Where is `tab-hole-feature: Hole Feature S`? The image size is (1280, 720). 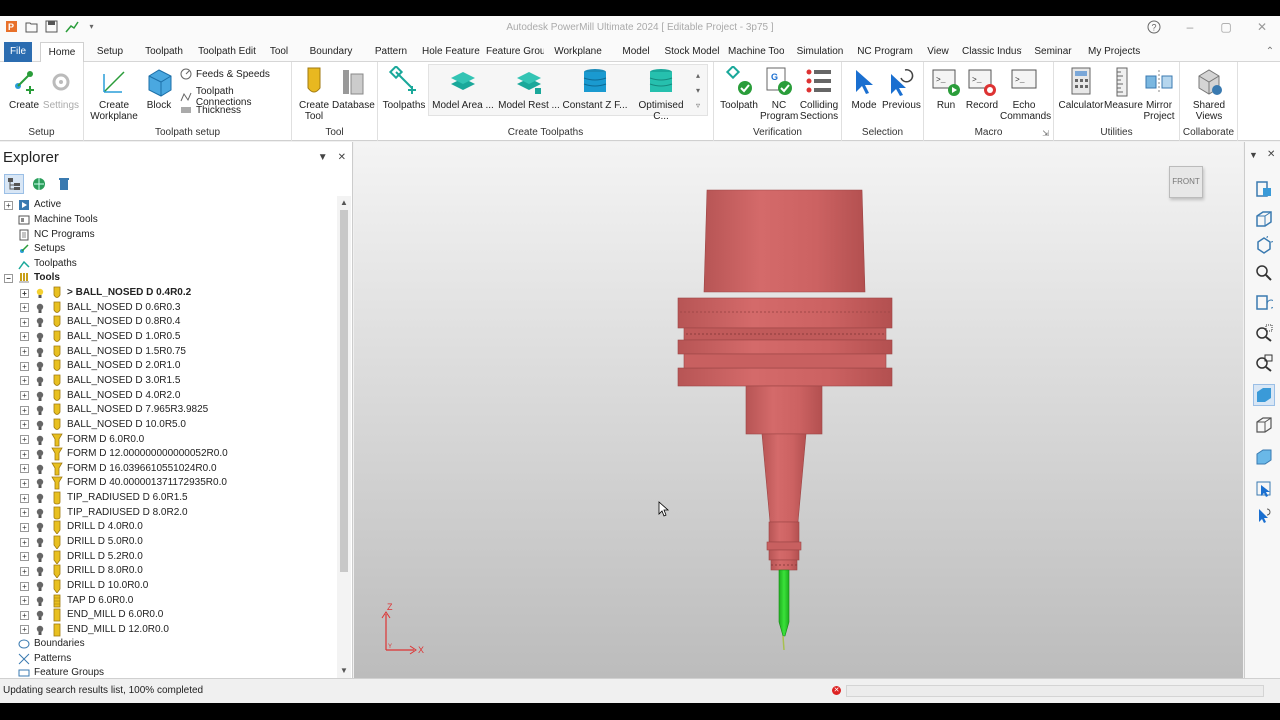
tab-hole-feature: Hole Feature S is located at coordinates (451, 52).